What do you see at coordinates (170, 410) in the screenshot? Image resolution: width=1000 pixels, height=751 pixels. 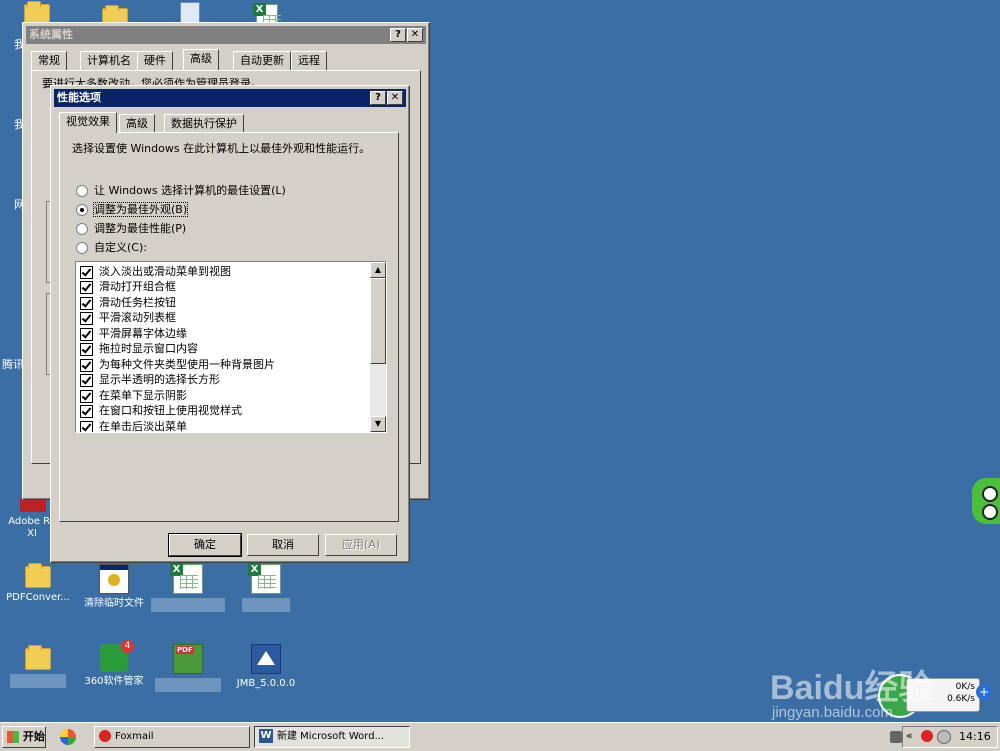 I see `effect-label: 在窗口和按钮上使用视觉样式` at bounding box center [170, 410].